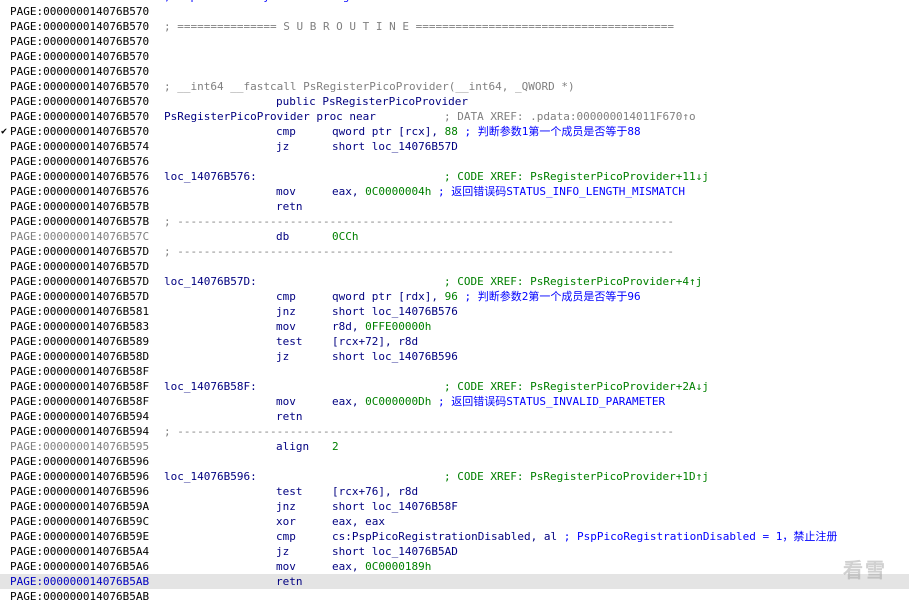 This screenshot has height=604, width=909. Describe the element at coordinates (454, 596) in the screenshot. I see `listing-line: PAGE:000000014076B5AB` at that location.